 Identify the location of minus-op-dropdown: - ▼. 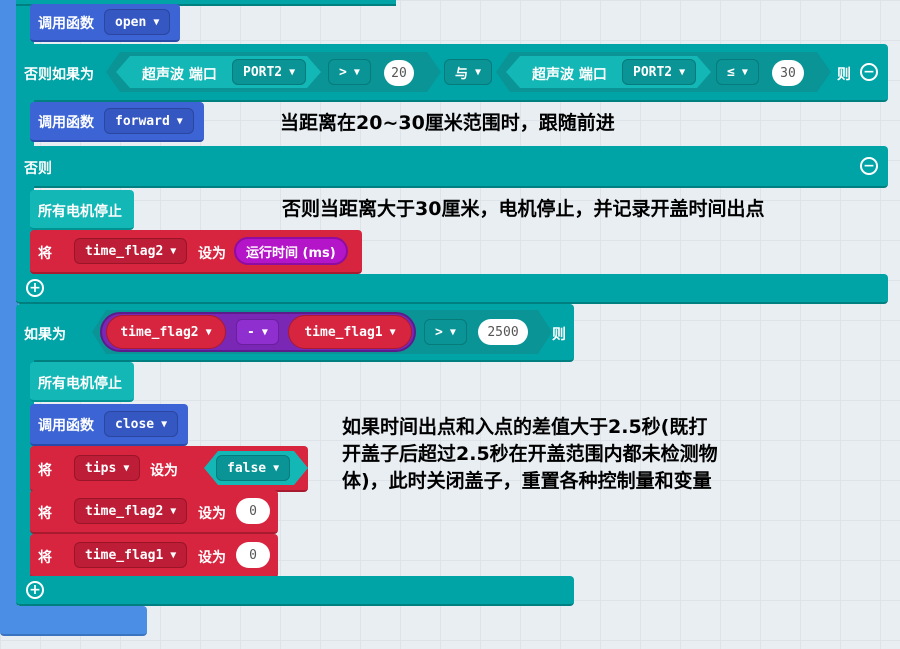
(257, 332).